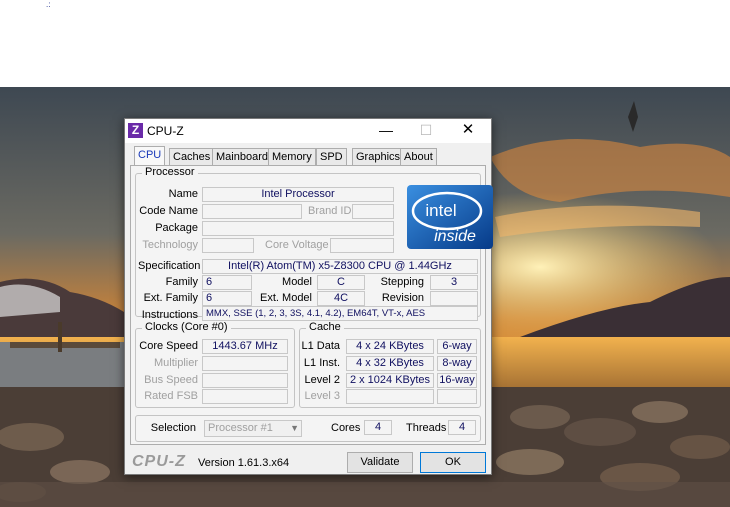  I want to click on core-voltage-label: Core Voltage, so click(297, 245).